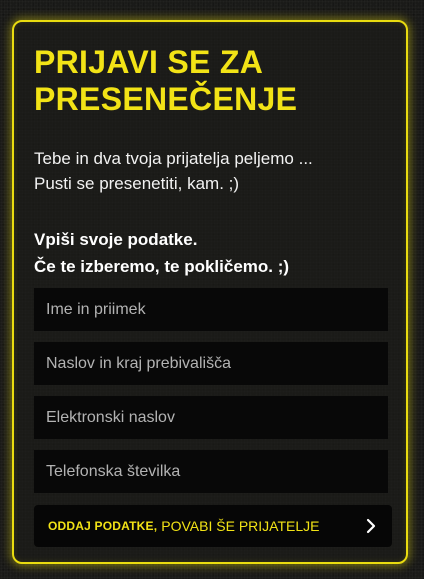  What do you see at coordinates (162, 266) in the screenshot?
I see `prompt-line: Če te izberemo, te pokličemo. ;)` at bounding box center [162, 266].